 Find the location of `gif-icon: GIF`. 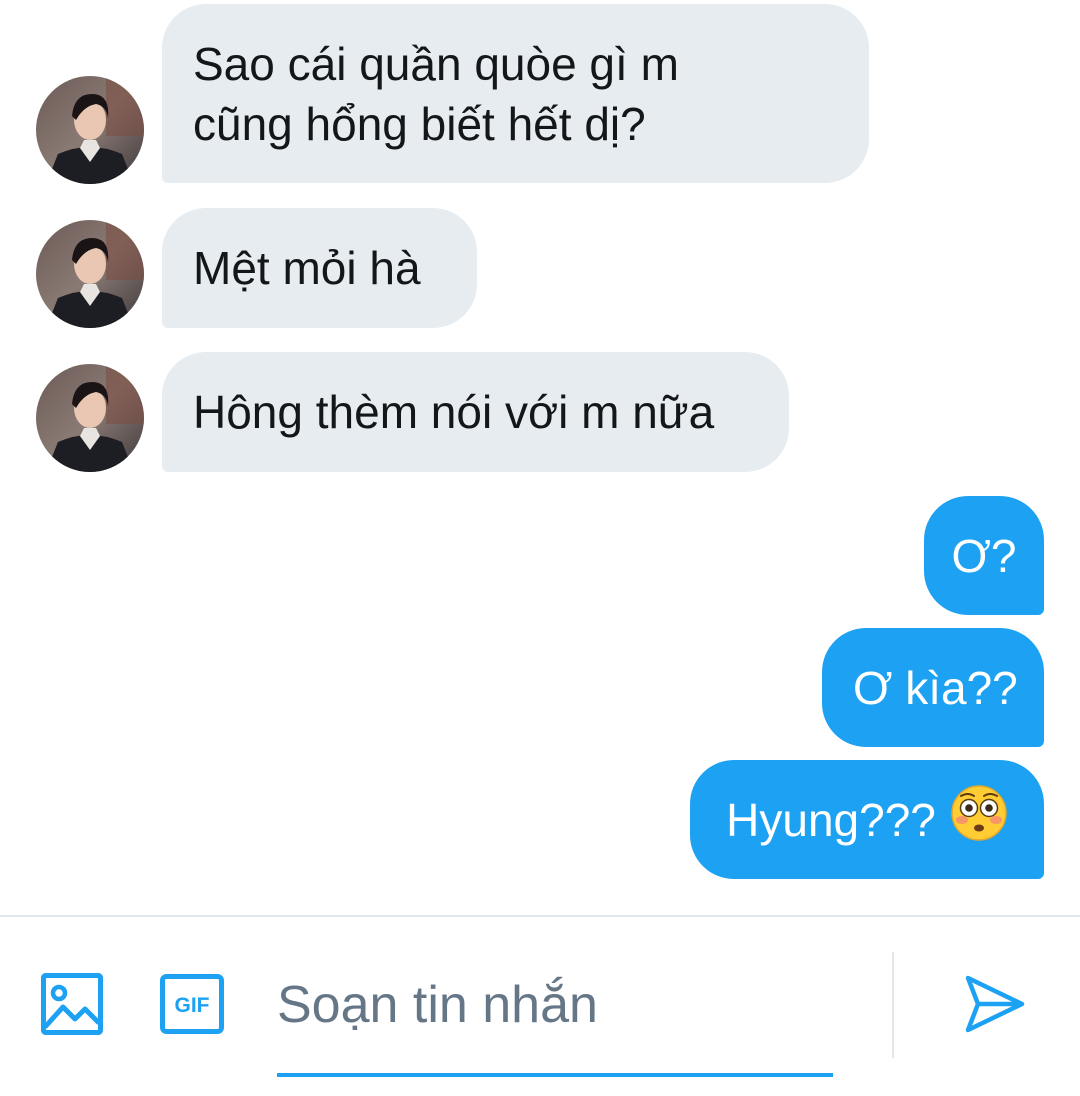

gif-icon: GIF is located at coordinates (192, 1004).